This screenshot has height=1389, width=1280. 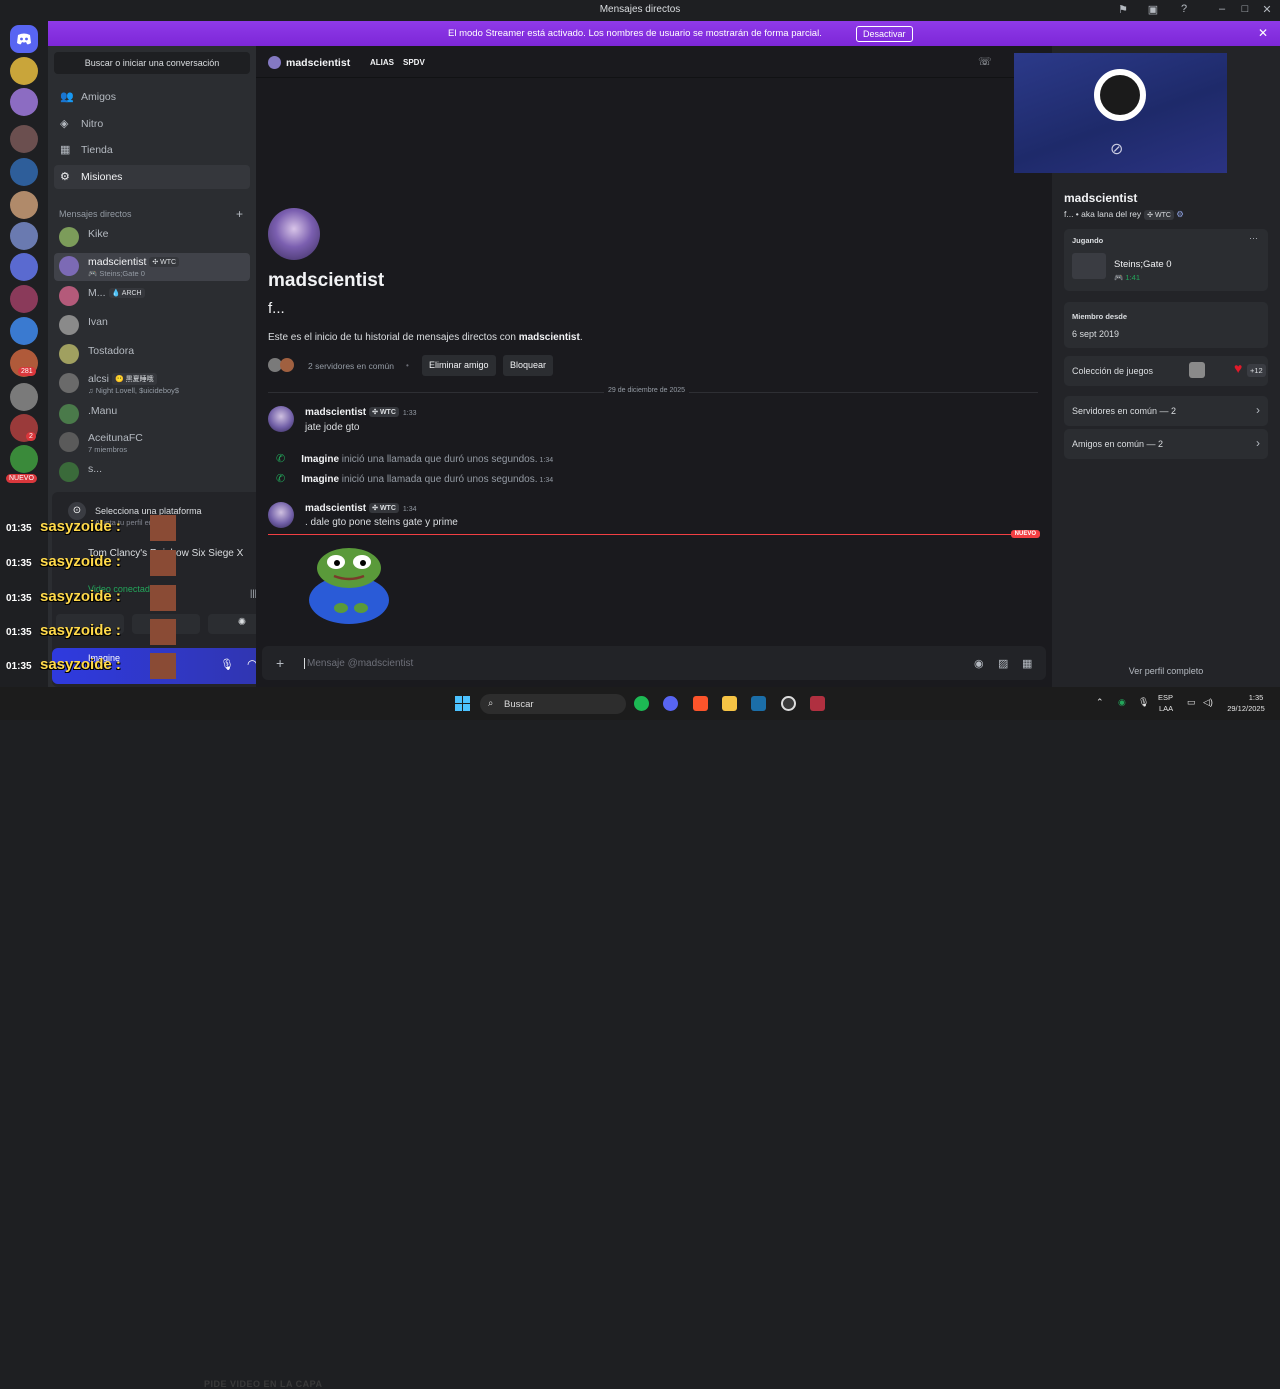 What do you see at coordinates (979, 663) in the screenshot?
I see `gift-icon: ◉` at bounding box center [979, 663].